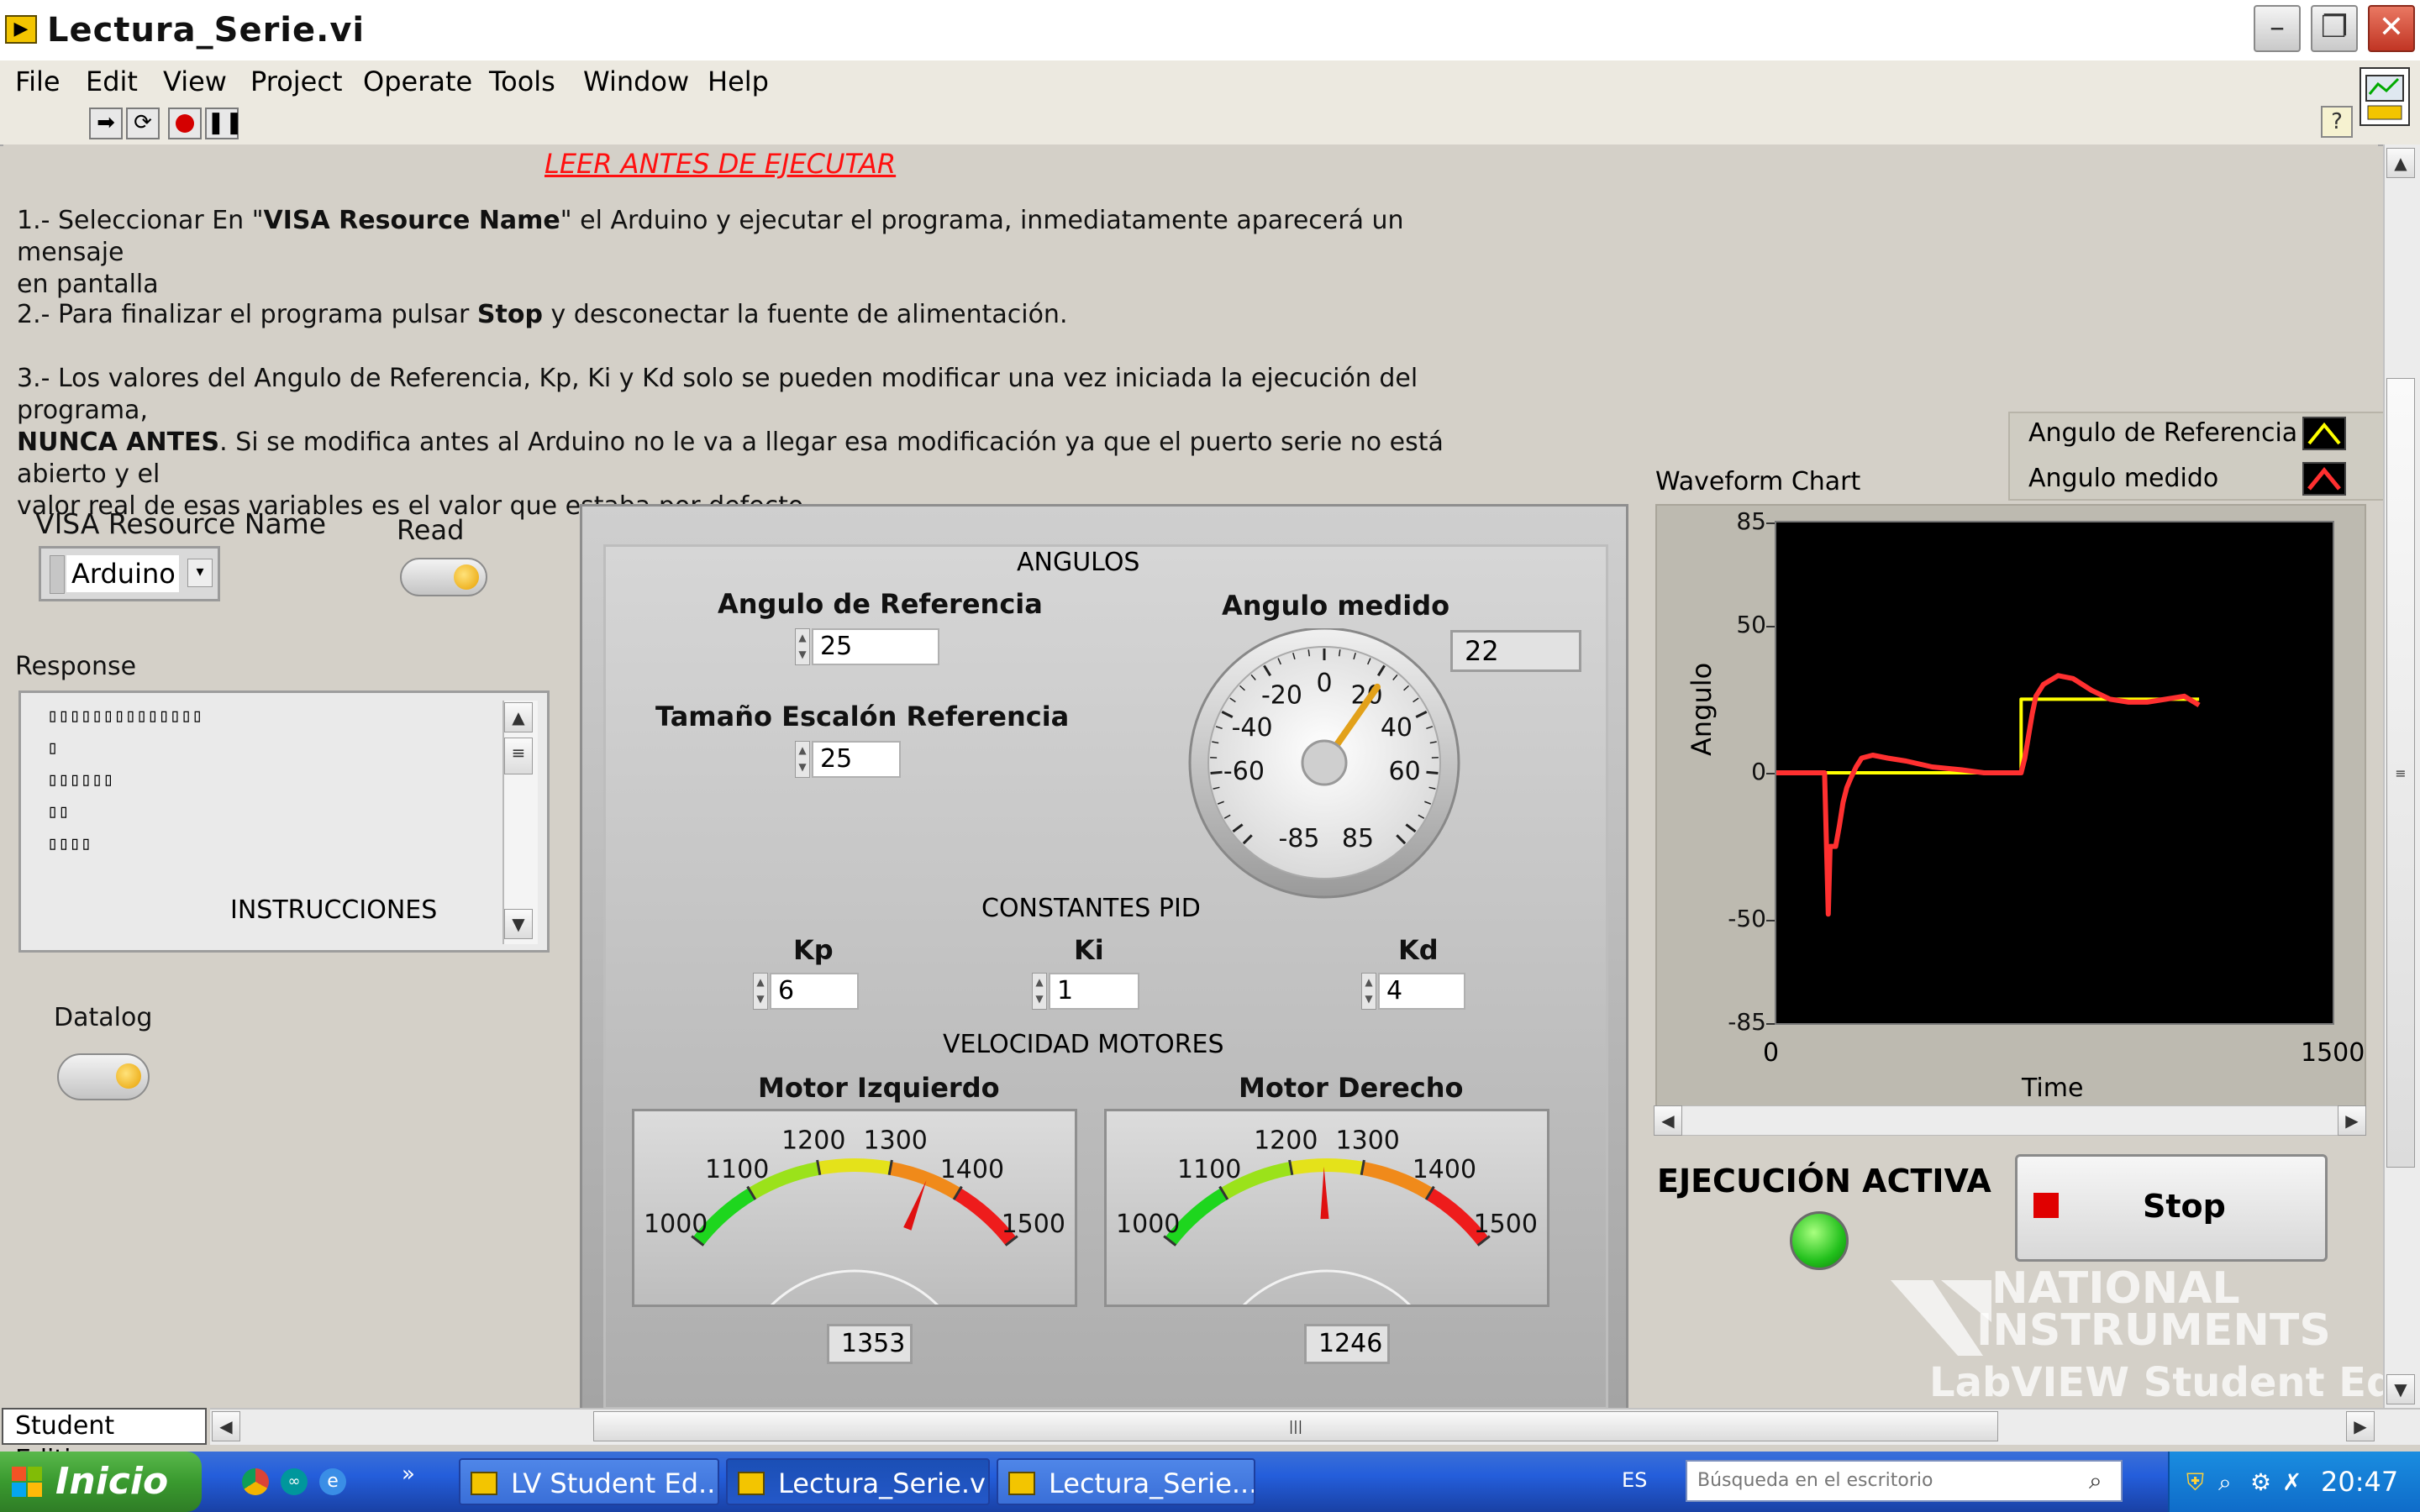 The image size is (2420, 1512). I want to click on kd-label: Kd, so click(1418, 950).